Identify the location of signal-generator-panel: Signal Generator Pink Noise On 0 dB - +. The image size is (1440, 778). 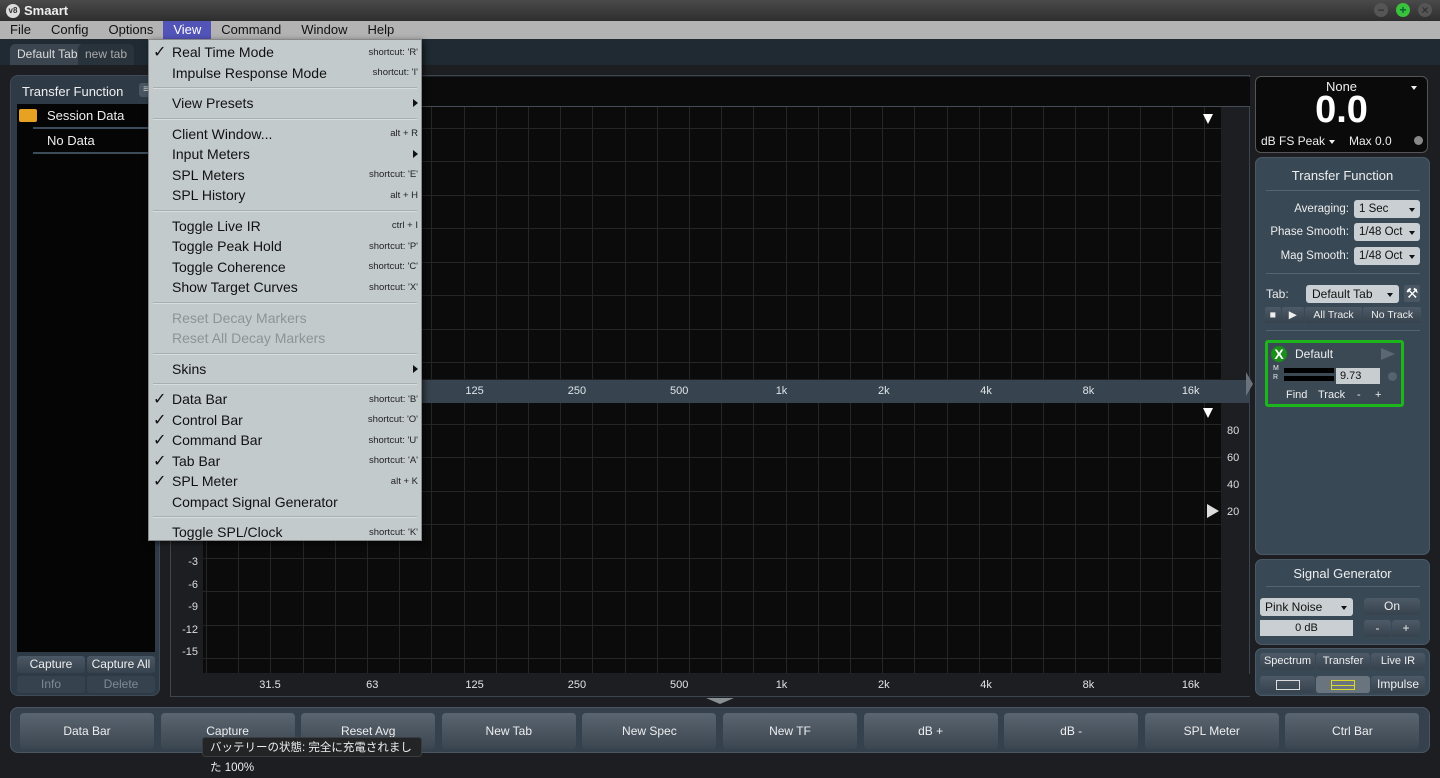
(1342, 602).